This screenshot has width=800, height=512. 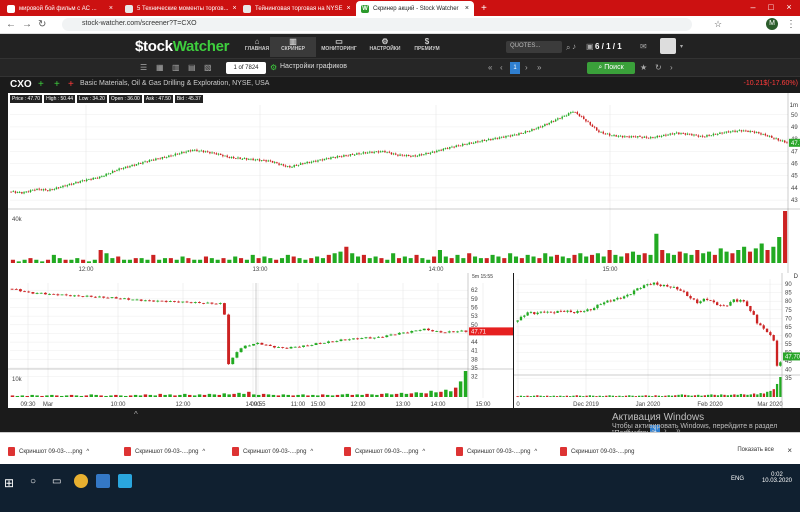 I want to click on url-field: stock-watcher.com/screener?T=CXO, so click(x=377, y=24).